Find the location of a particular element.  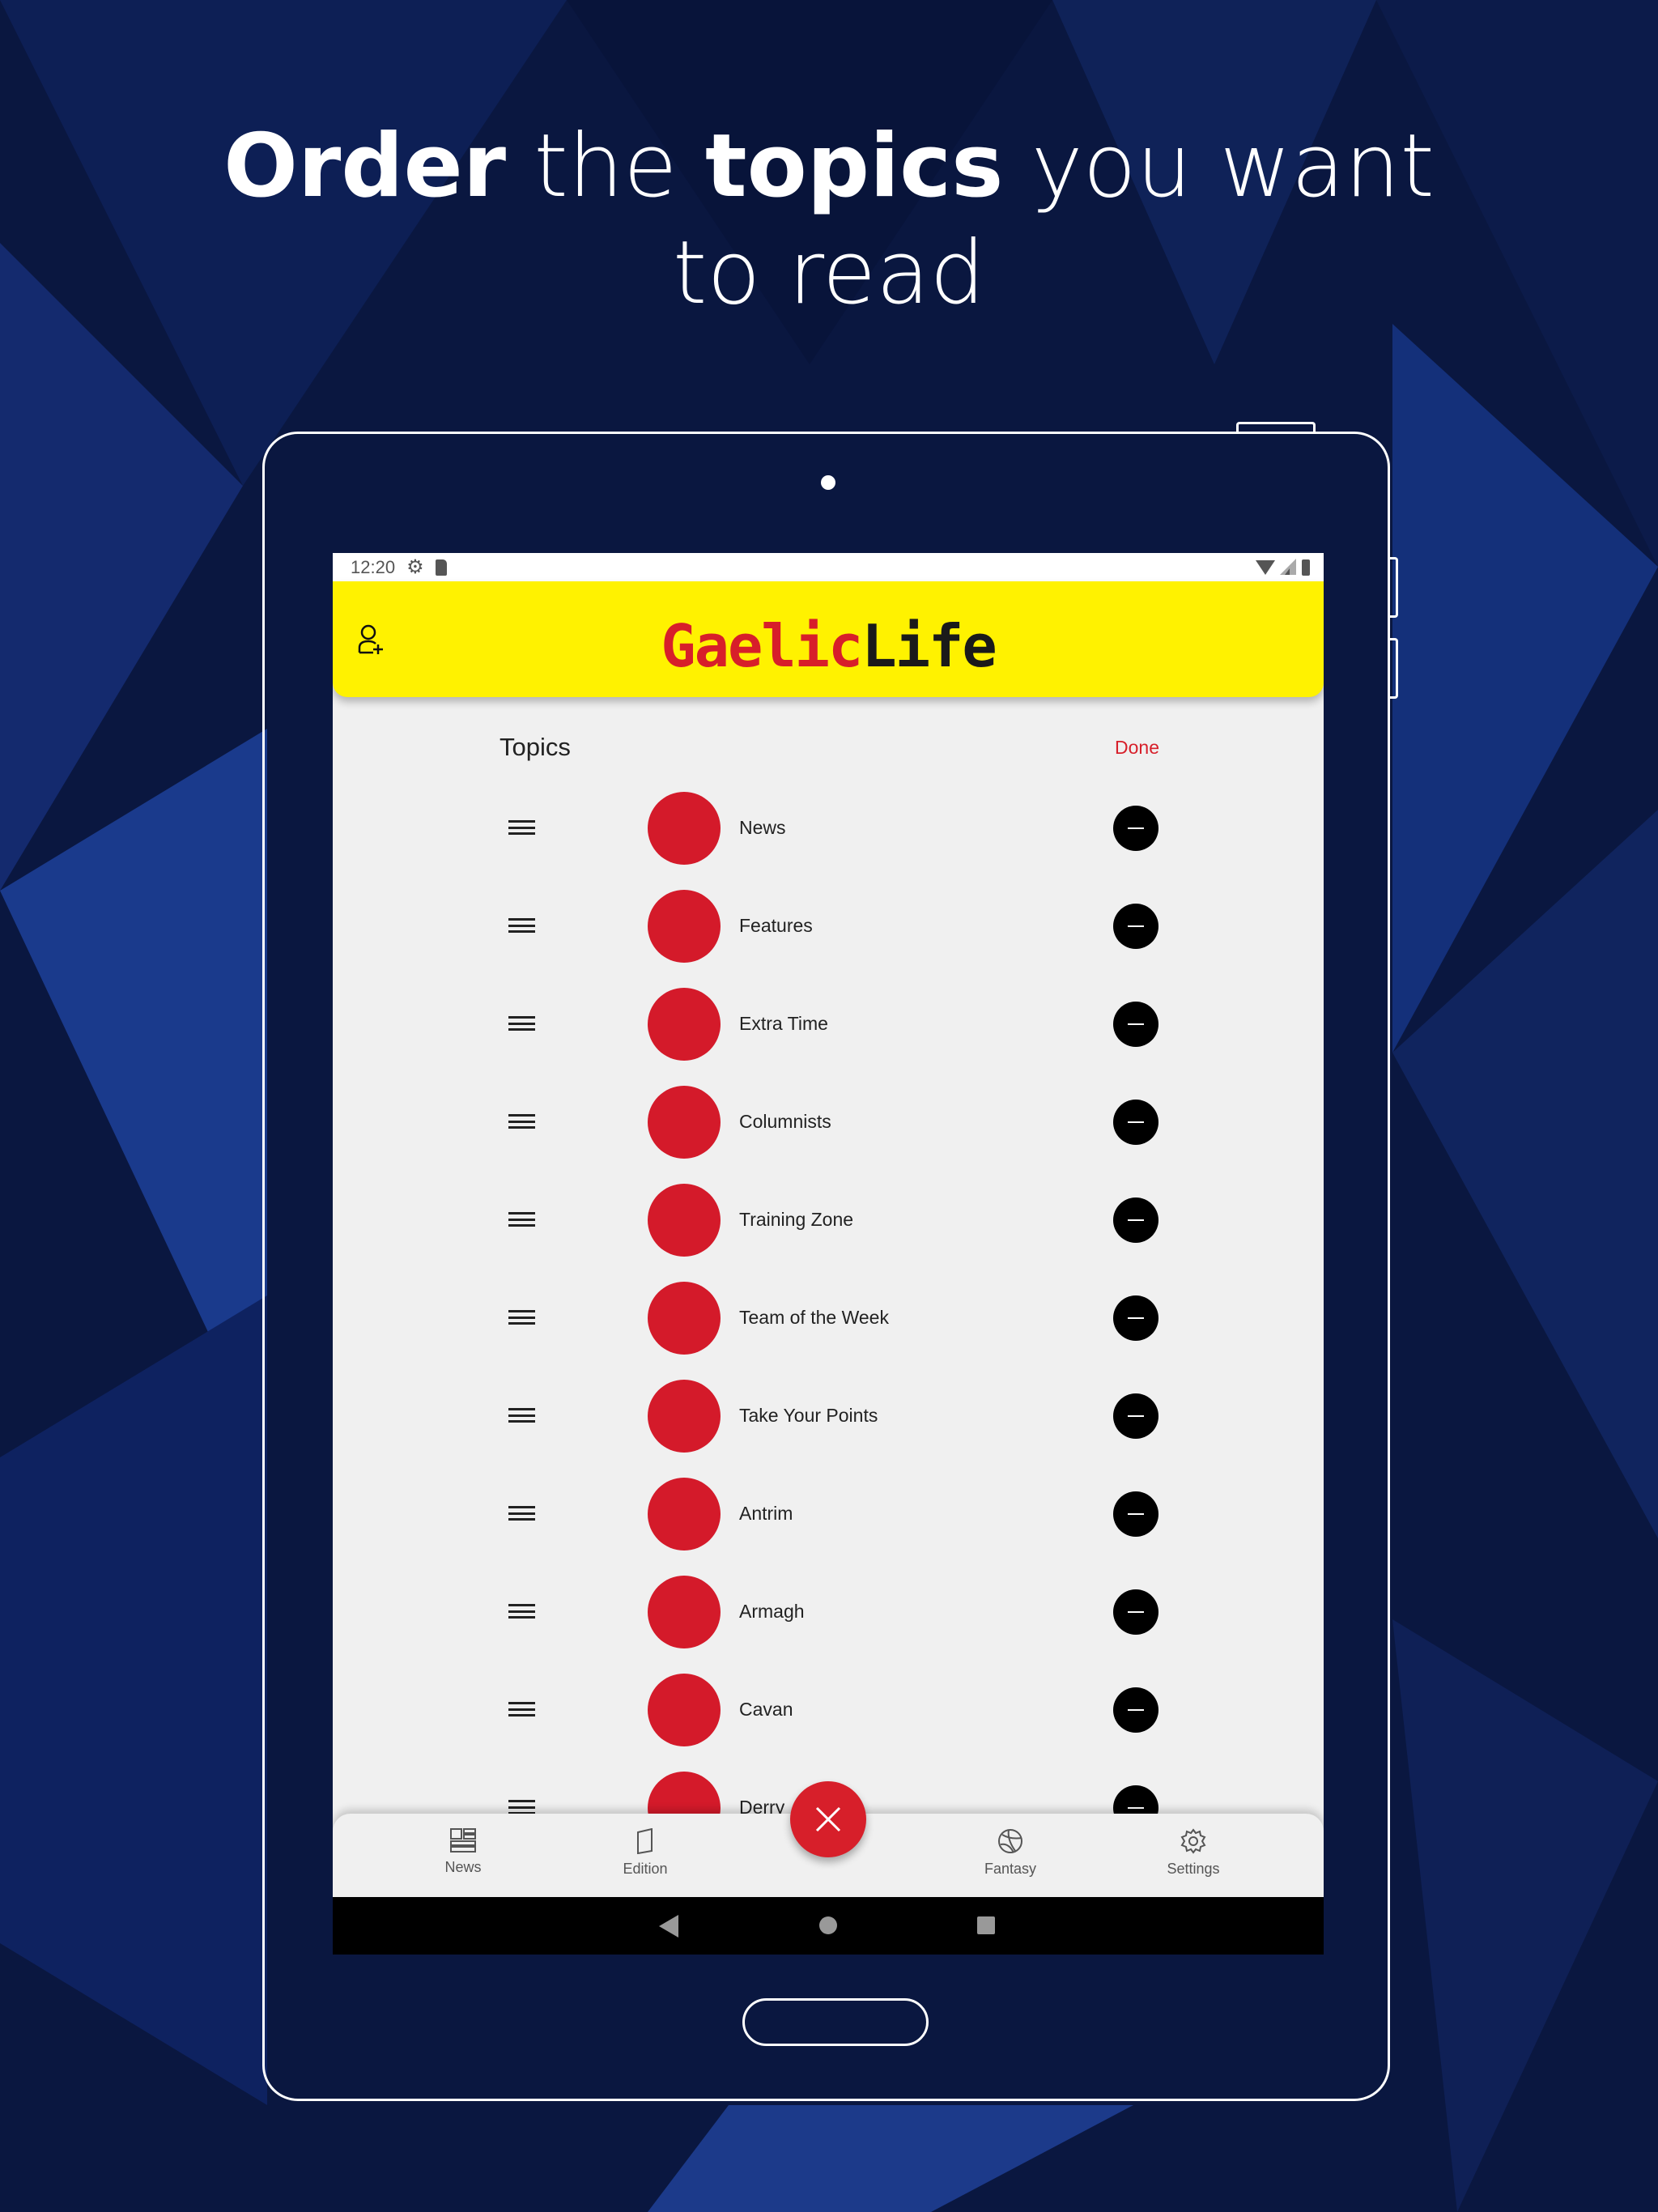

ball-icon is located at coordinates (1010, 1841).